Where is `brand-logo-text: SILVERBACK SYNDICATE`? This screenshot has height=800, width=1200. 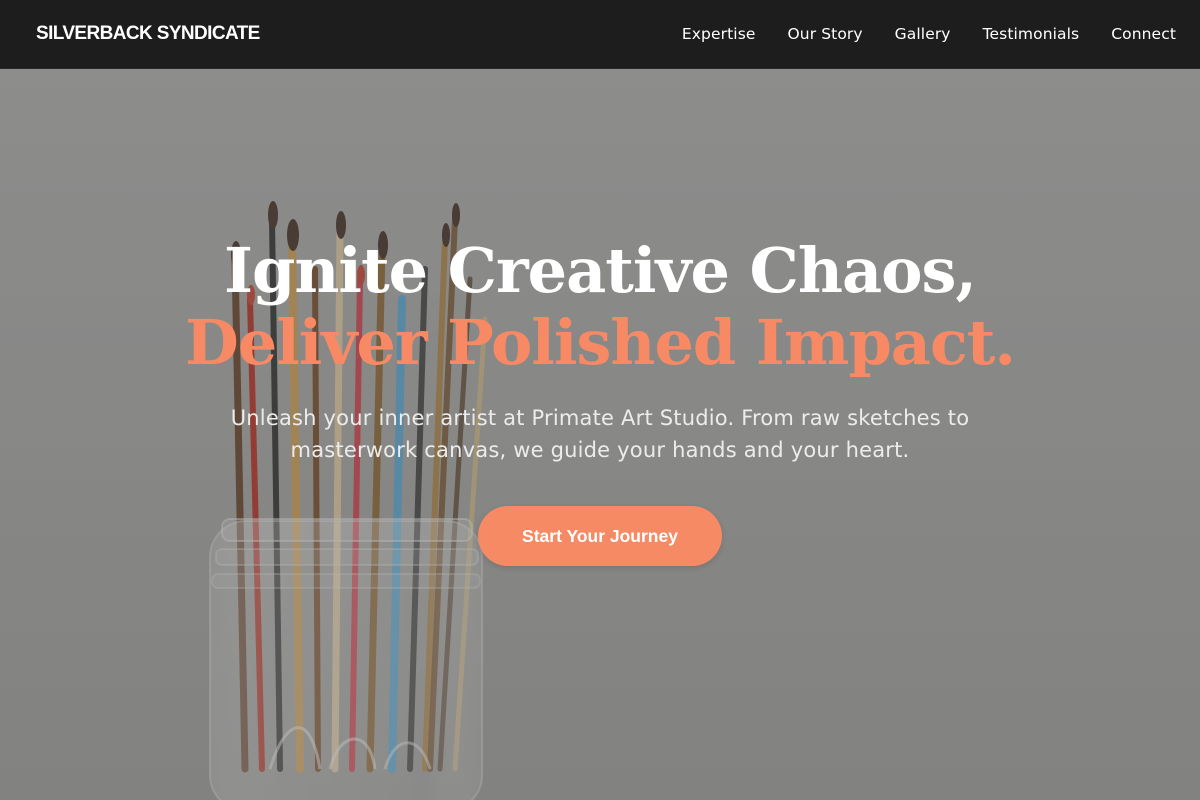 brand-logo-text: SILVERBACK SYNDICATE is located at coordinates (148, 34).